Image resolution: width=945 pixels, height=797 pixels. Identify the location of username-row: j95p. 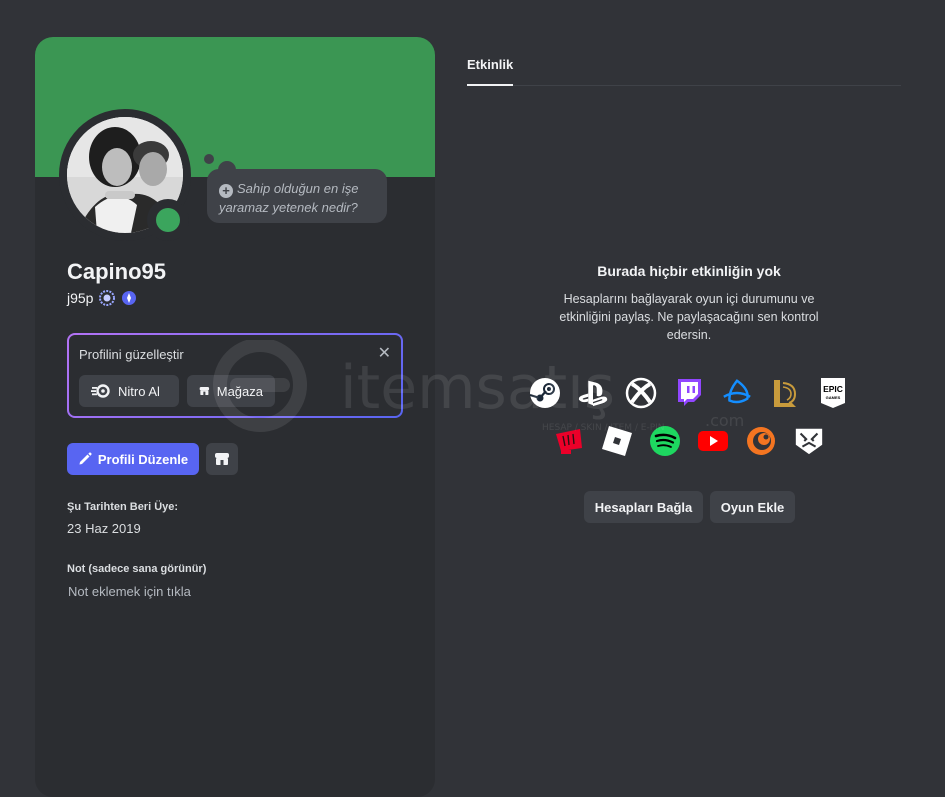
(102, 298).